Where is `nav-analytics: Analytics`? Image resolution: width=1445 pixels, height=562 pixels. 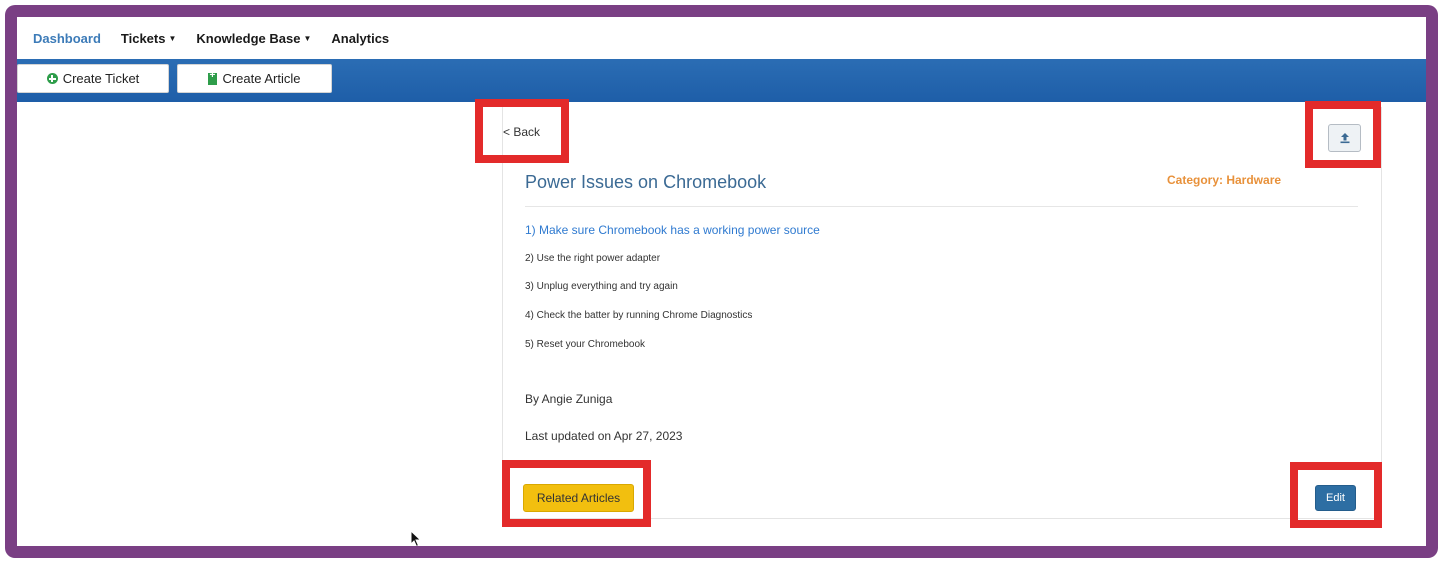
nav-analytics: Analytics is located at coordinates (360, 38).